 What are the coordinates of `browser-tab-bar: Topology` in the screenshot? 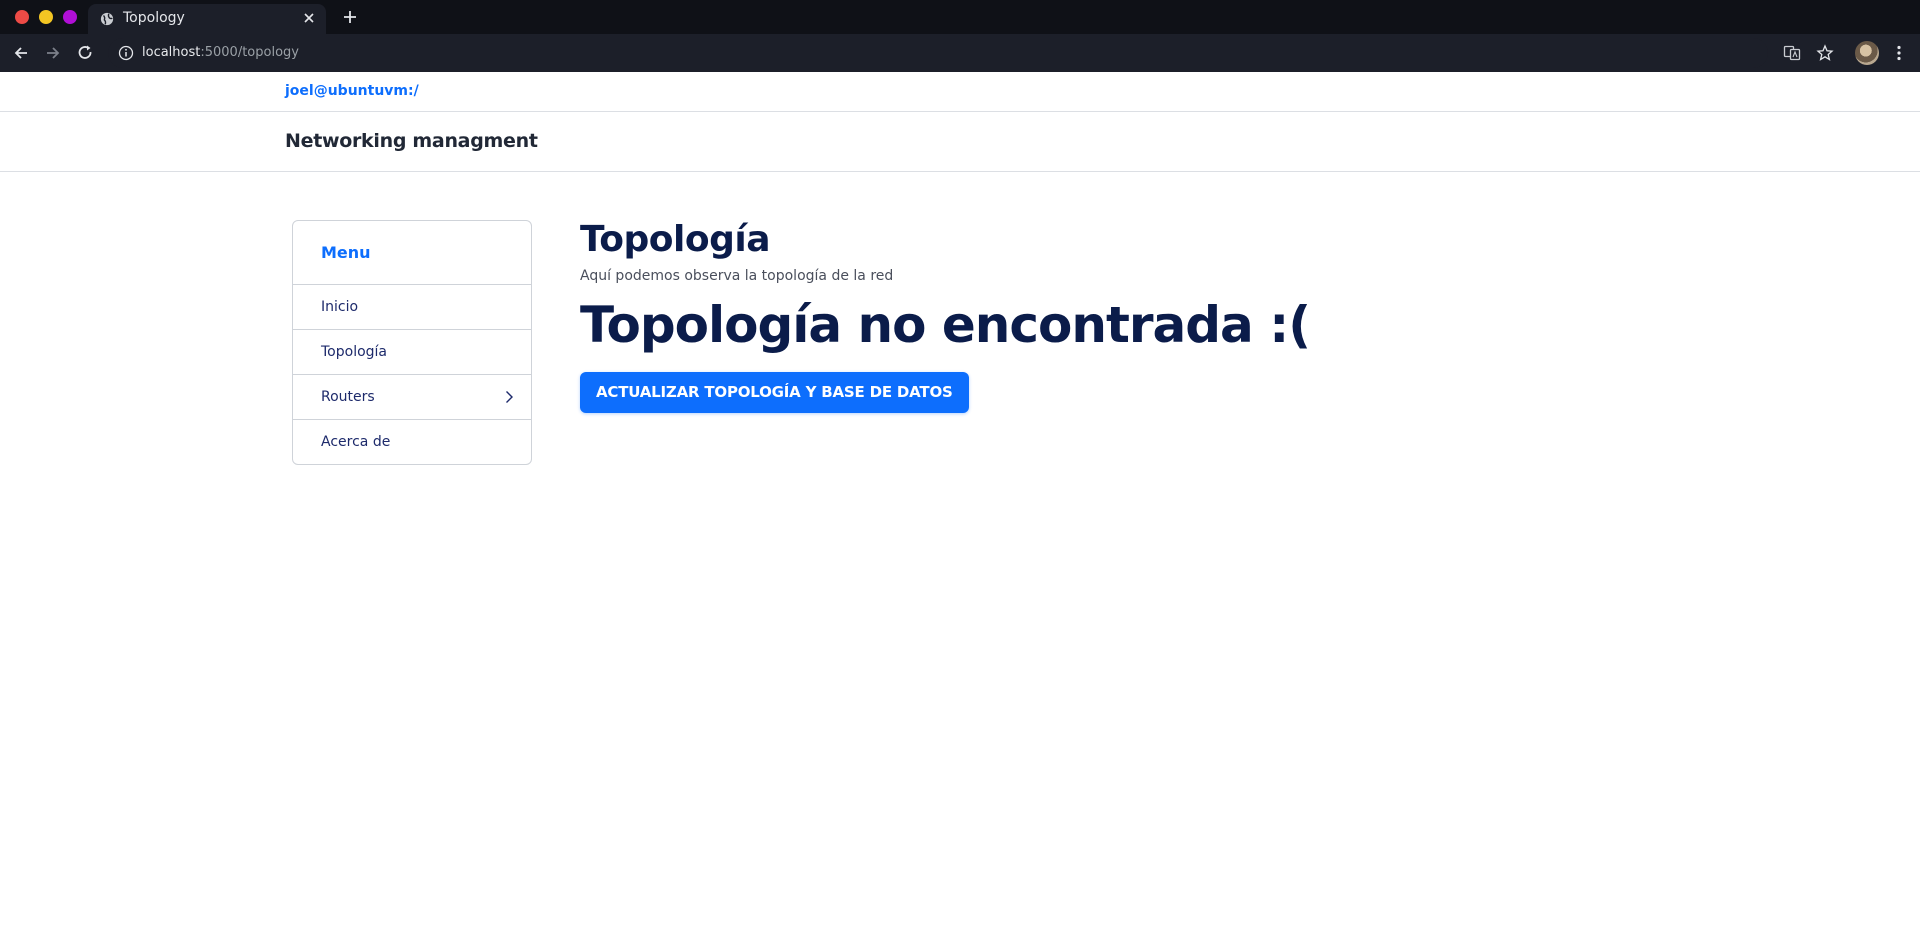 It's located at (960, 17).